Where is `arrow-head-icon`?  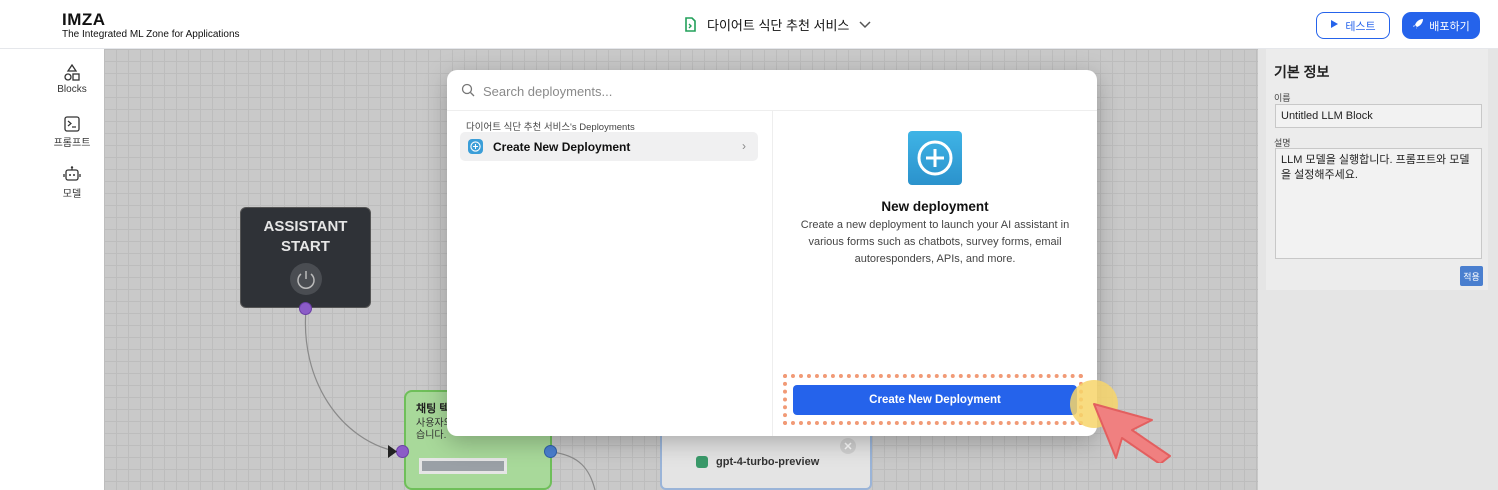
arrow-head-icon is located at coordinates (392, 451).